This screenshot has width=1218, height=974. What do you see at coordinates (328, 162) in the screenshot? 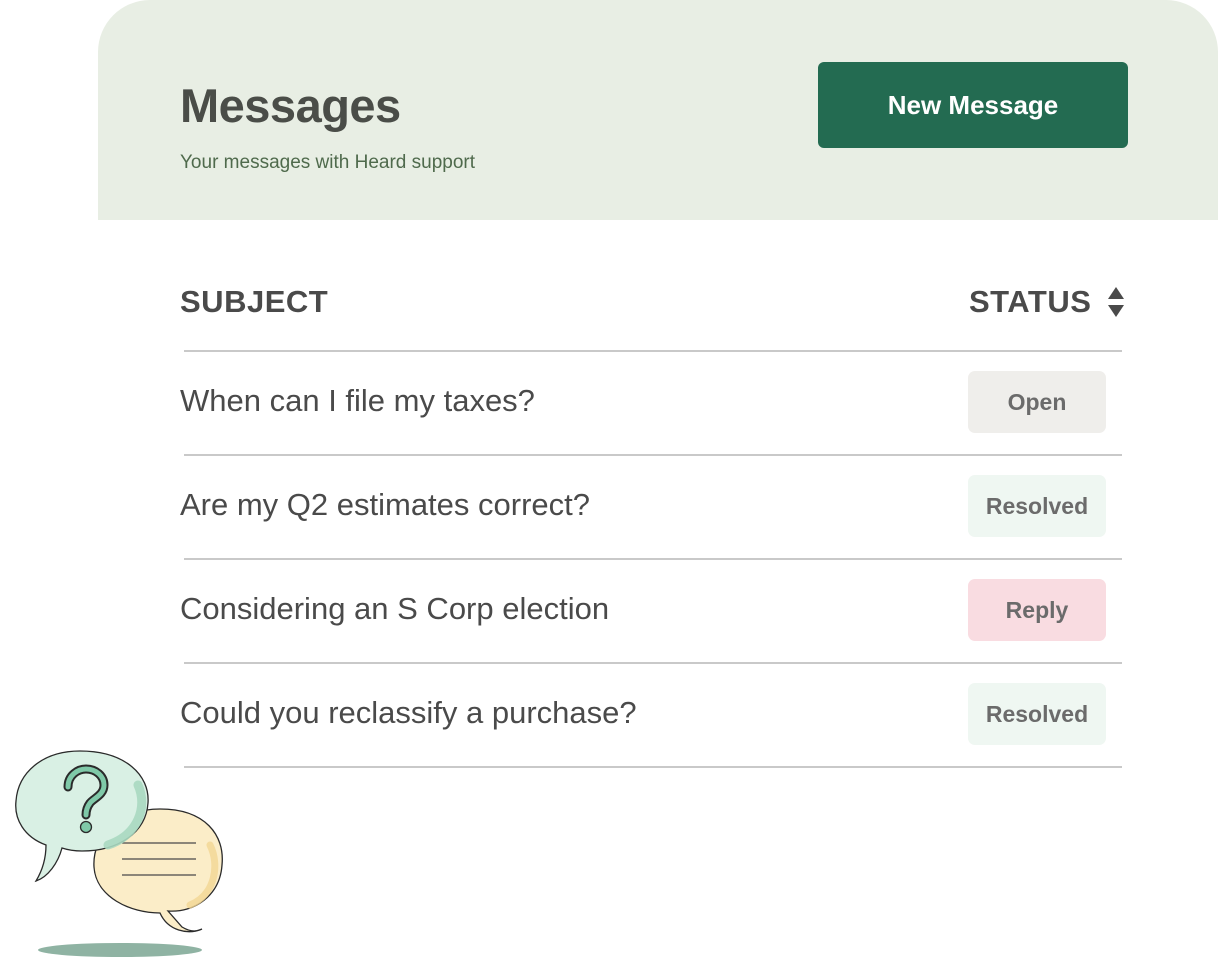
I see `page-subtitle: Your messages with Heard support` at bounding box center [328, 162].